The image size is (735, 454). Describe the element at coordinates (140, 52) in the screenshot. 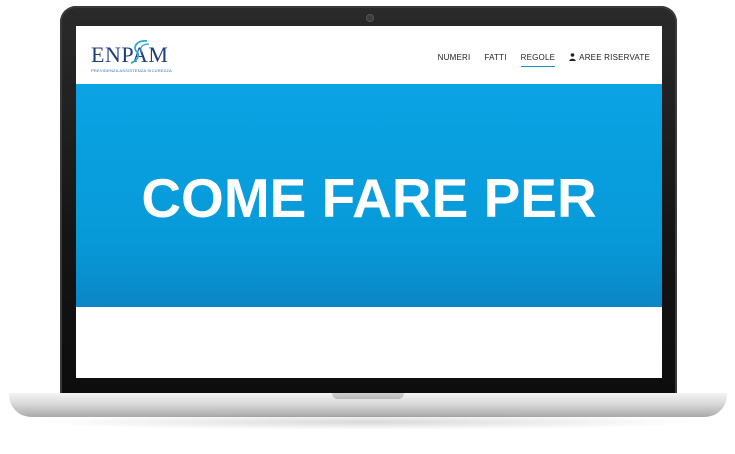

I see `logo-swoosh-icon` at that location.